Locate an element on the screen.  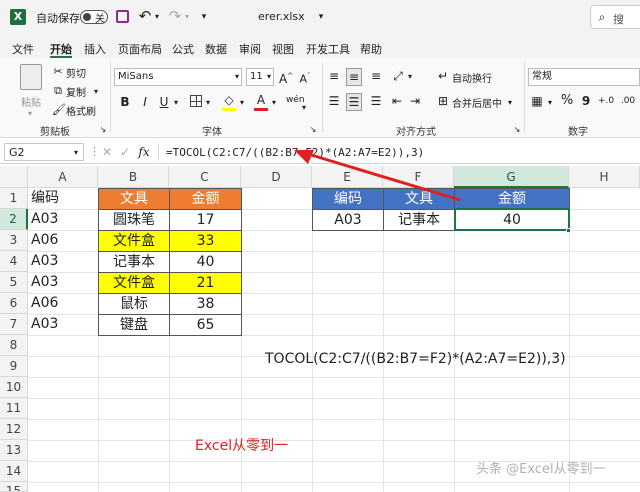
row-header-2: 2 is located at coordinates (14, 219).